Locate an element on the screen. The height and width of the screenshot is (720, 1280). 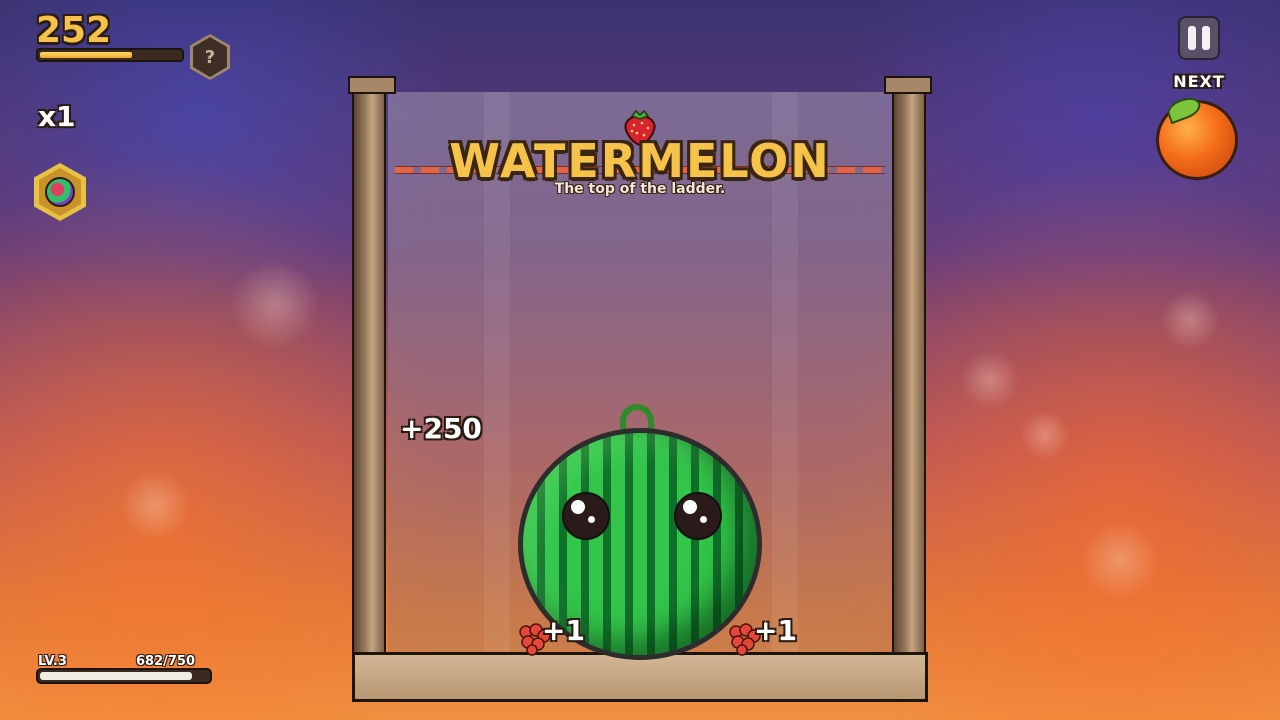
next-label: NEXT is located at coordinates (1199, 81).